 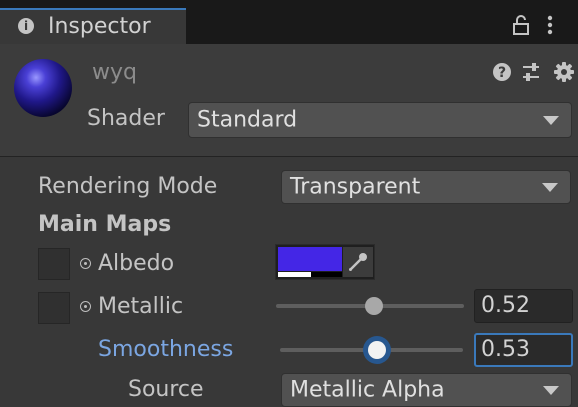 I want to click on material-name: wyq, so click(x=114, y=72).